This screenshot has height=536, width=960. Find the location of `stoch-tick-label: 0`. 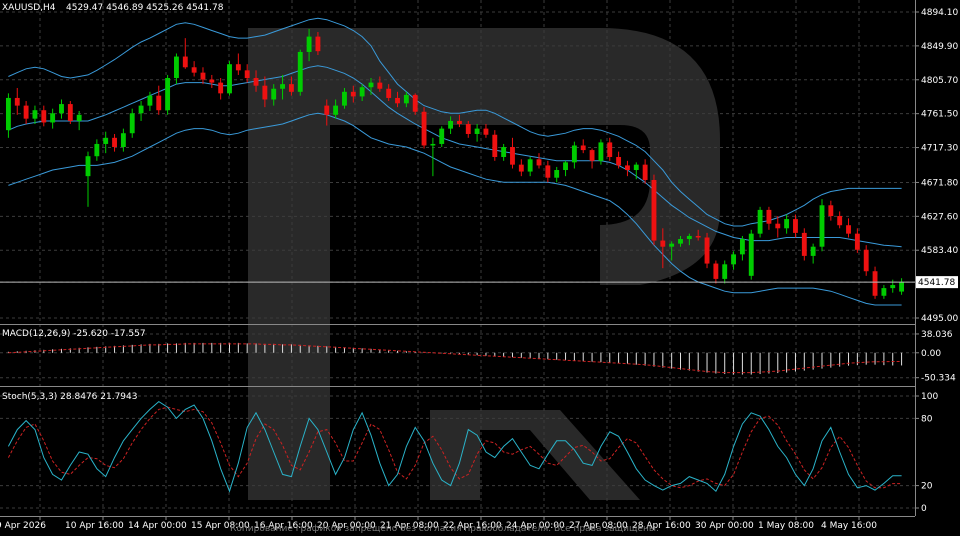

stoch-tick-label: 0 is located at coordinates (924, 509).